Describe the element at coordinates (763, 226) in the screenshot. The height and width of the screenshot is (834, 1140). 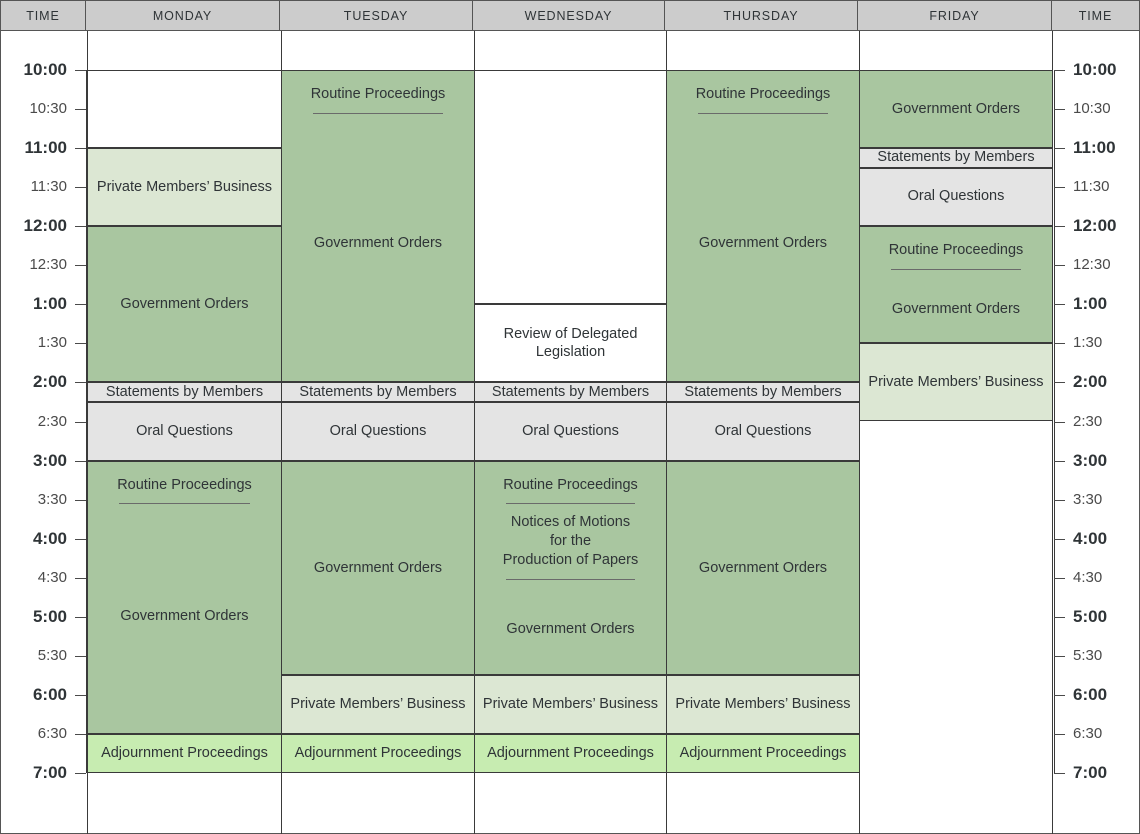
I see `block-thursday-routine-and-government: Routine Proceedings Government Orders` at that location.